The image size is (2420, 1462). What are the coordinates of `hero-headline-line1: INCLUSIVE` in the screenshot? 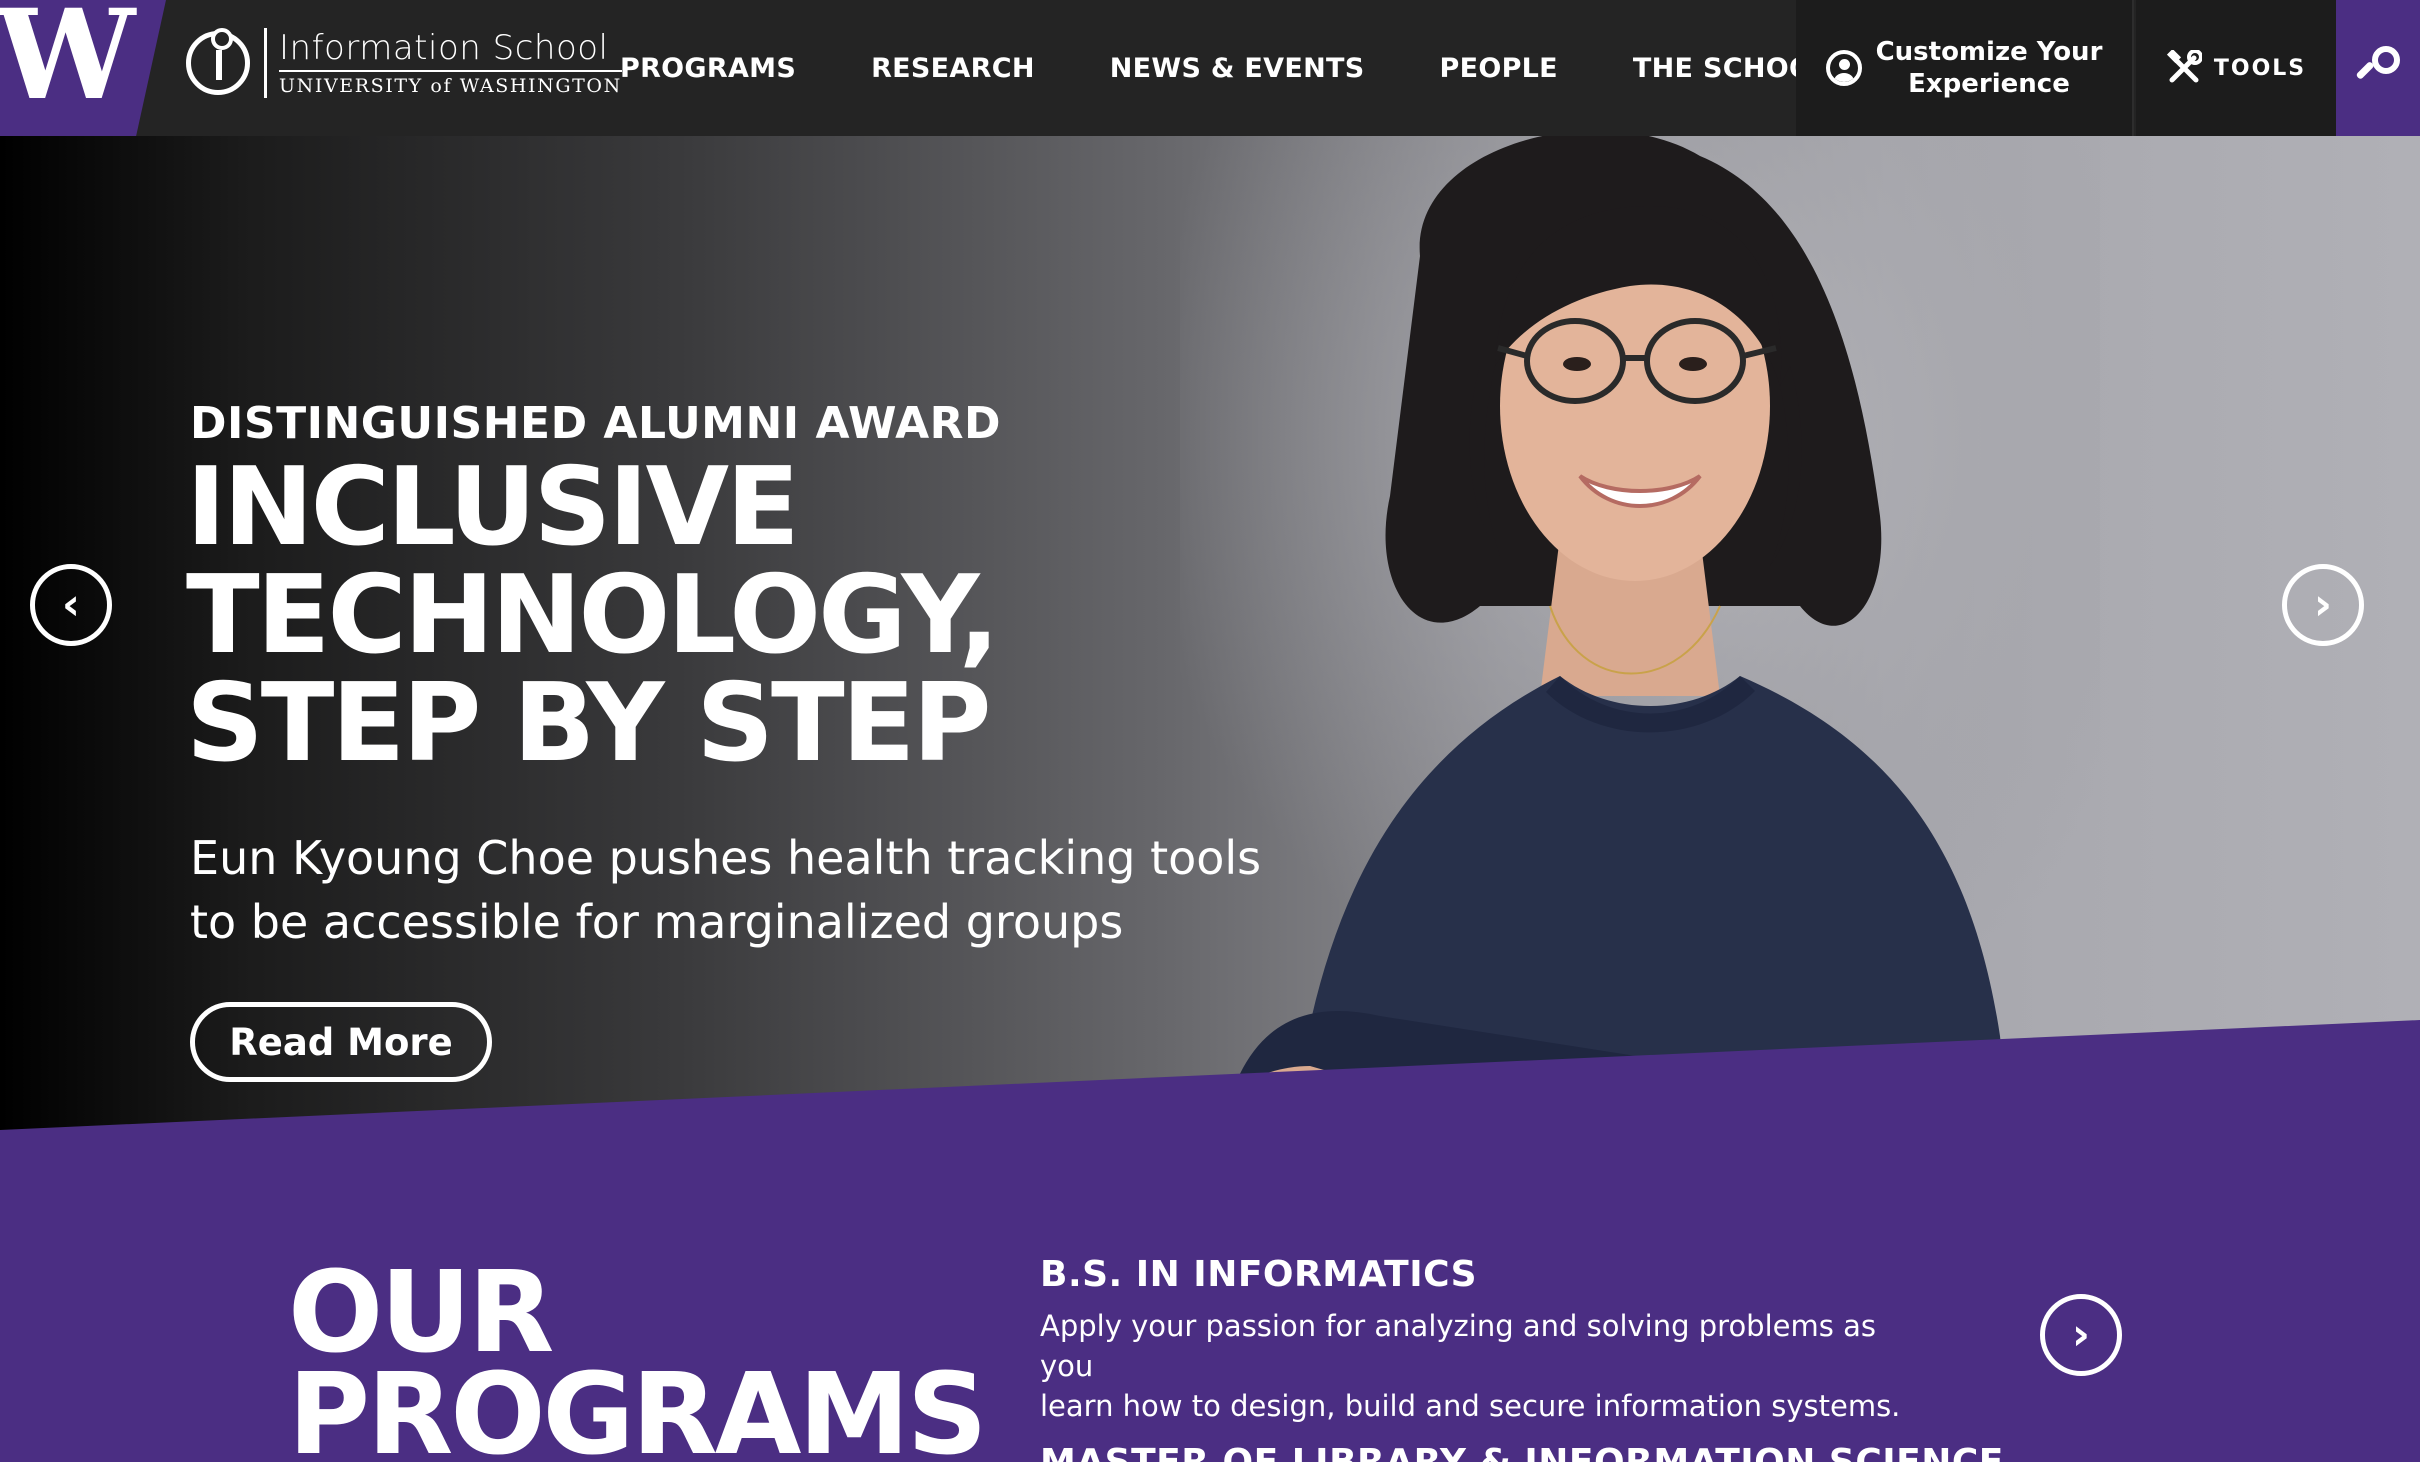 It's located at (493, 507).